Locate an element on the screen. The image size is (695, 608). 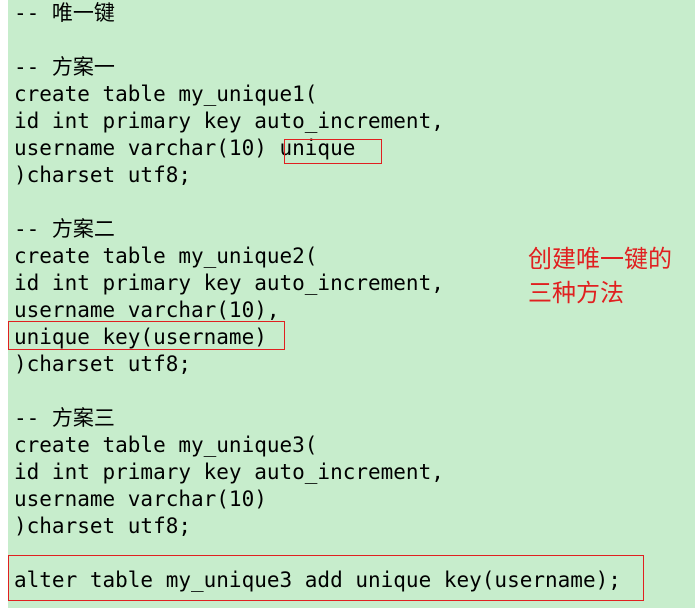
code-line-17: create table my_unique3( is located at coordinates (166, 445).